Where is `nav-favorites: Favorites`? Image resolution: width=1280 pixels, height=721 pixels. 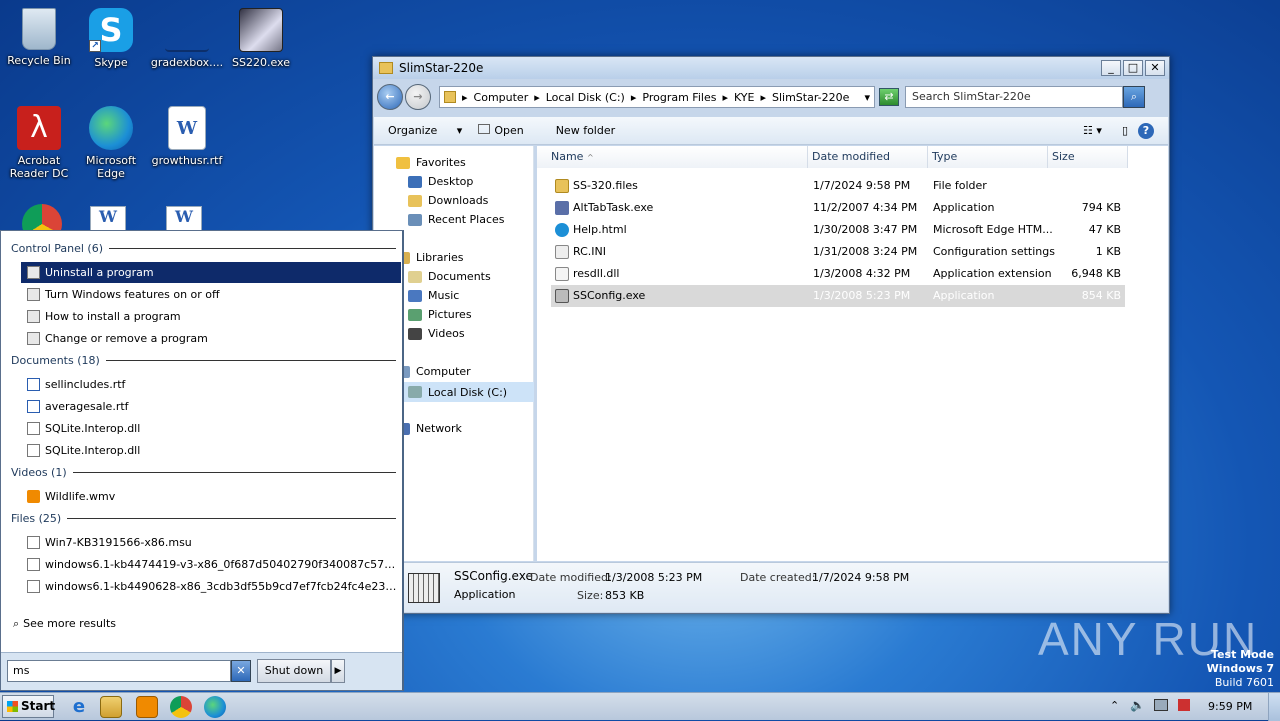
nav-favorites: Favorites is located at coordinates (431, 162).